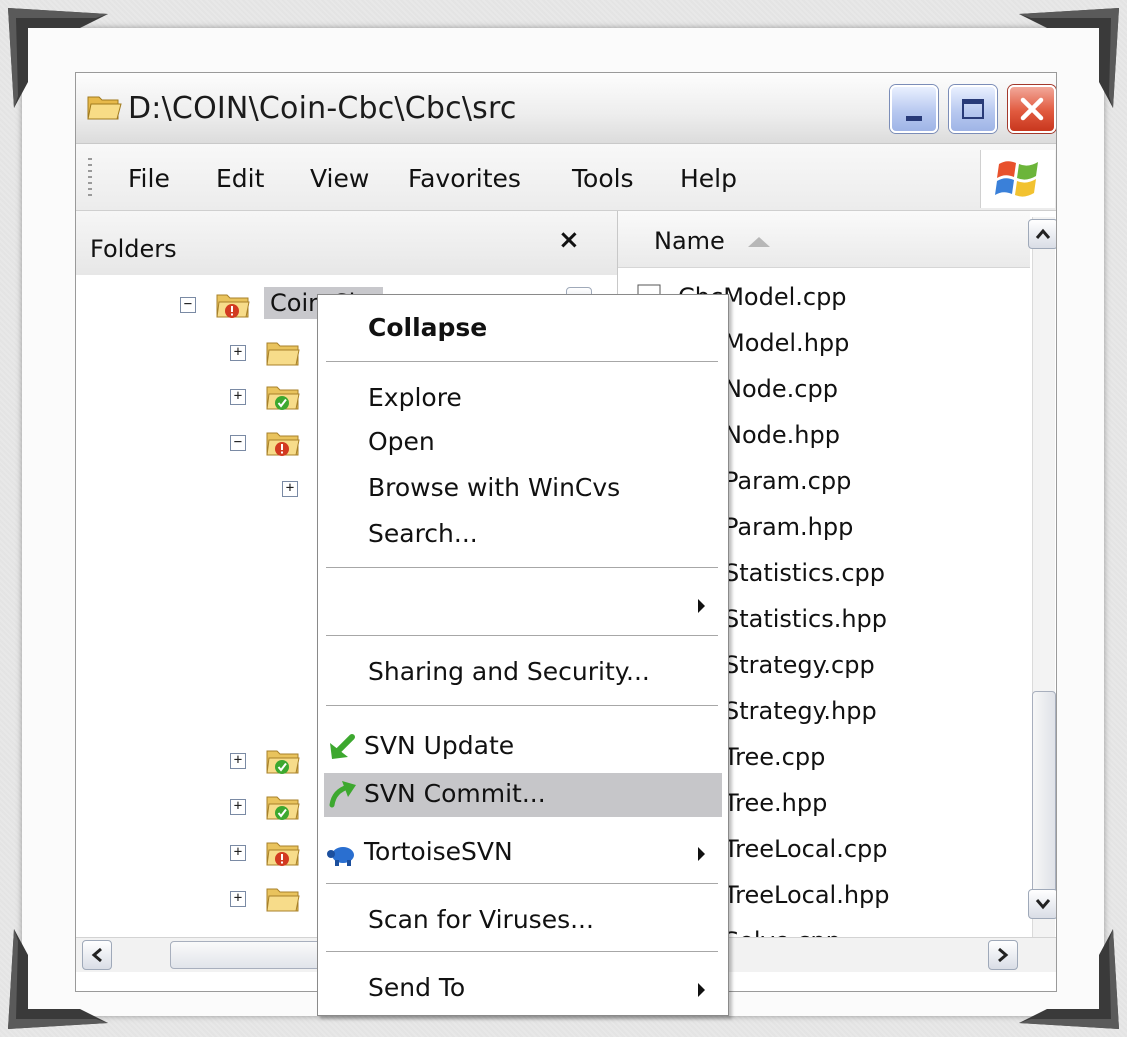 This screenshot has width=1127, height=1037. What do you see at coordinates (569, 240) in the screenshot?
I see `folders-close-icon: ×` at bounding box center [569, 240].